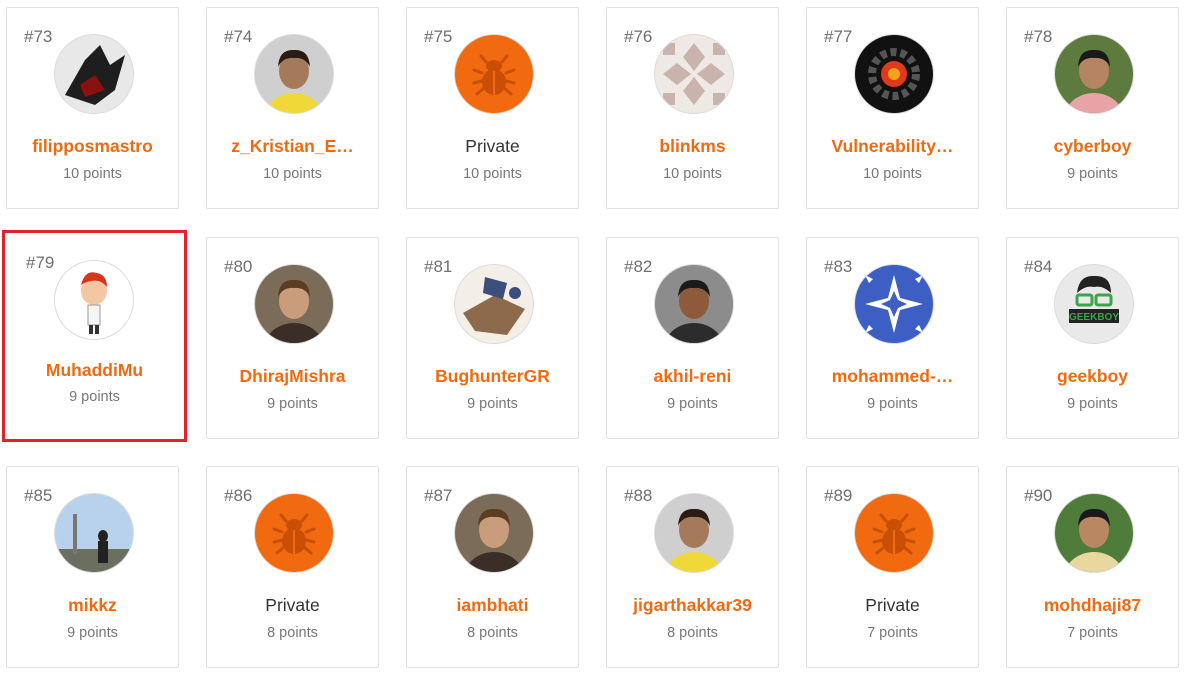  Describe the element at coordinates (94, 370) in the screenshot. I see `username-link: MuhaddiMu` at that location.